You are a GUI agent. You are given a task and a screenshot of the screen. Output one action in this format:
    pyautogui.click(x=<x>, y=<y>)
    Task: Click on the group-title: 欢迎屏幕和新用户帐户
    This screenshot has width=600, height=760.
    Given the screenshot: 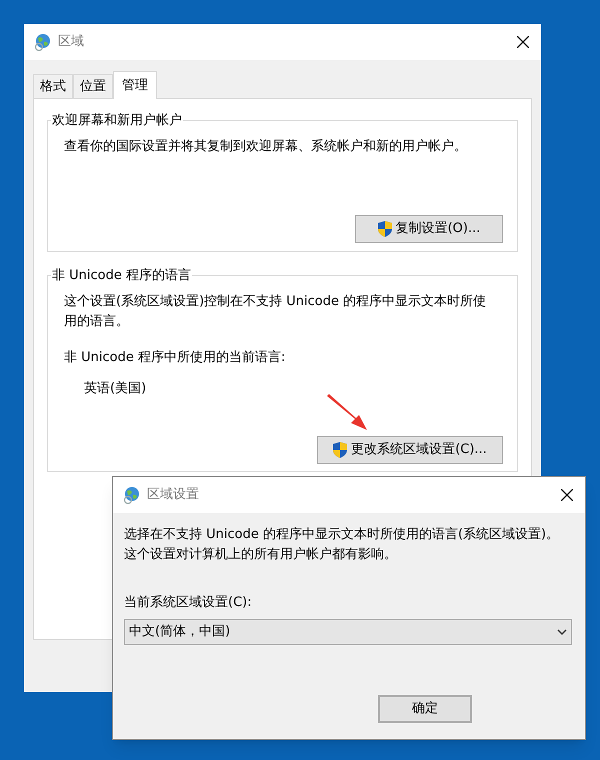 What is the action you would take?
    pyautogui.click(x=117, y=121)
    